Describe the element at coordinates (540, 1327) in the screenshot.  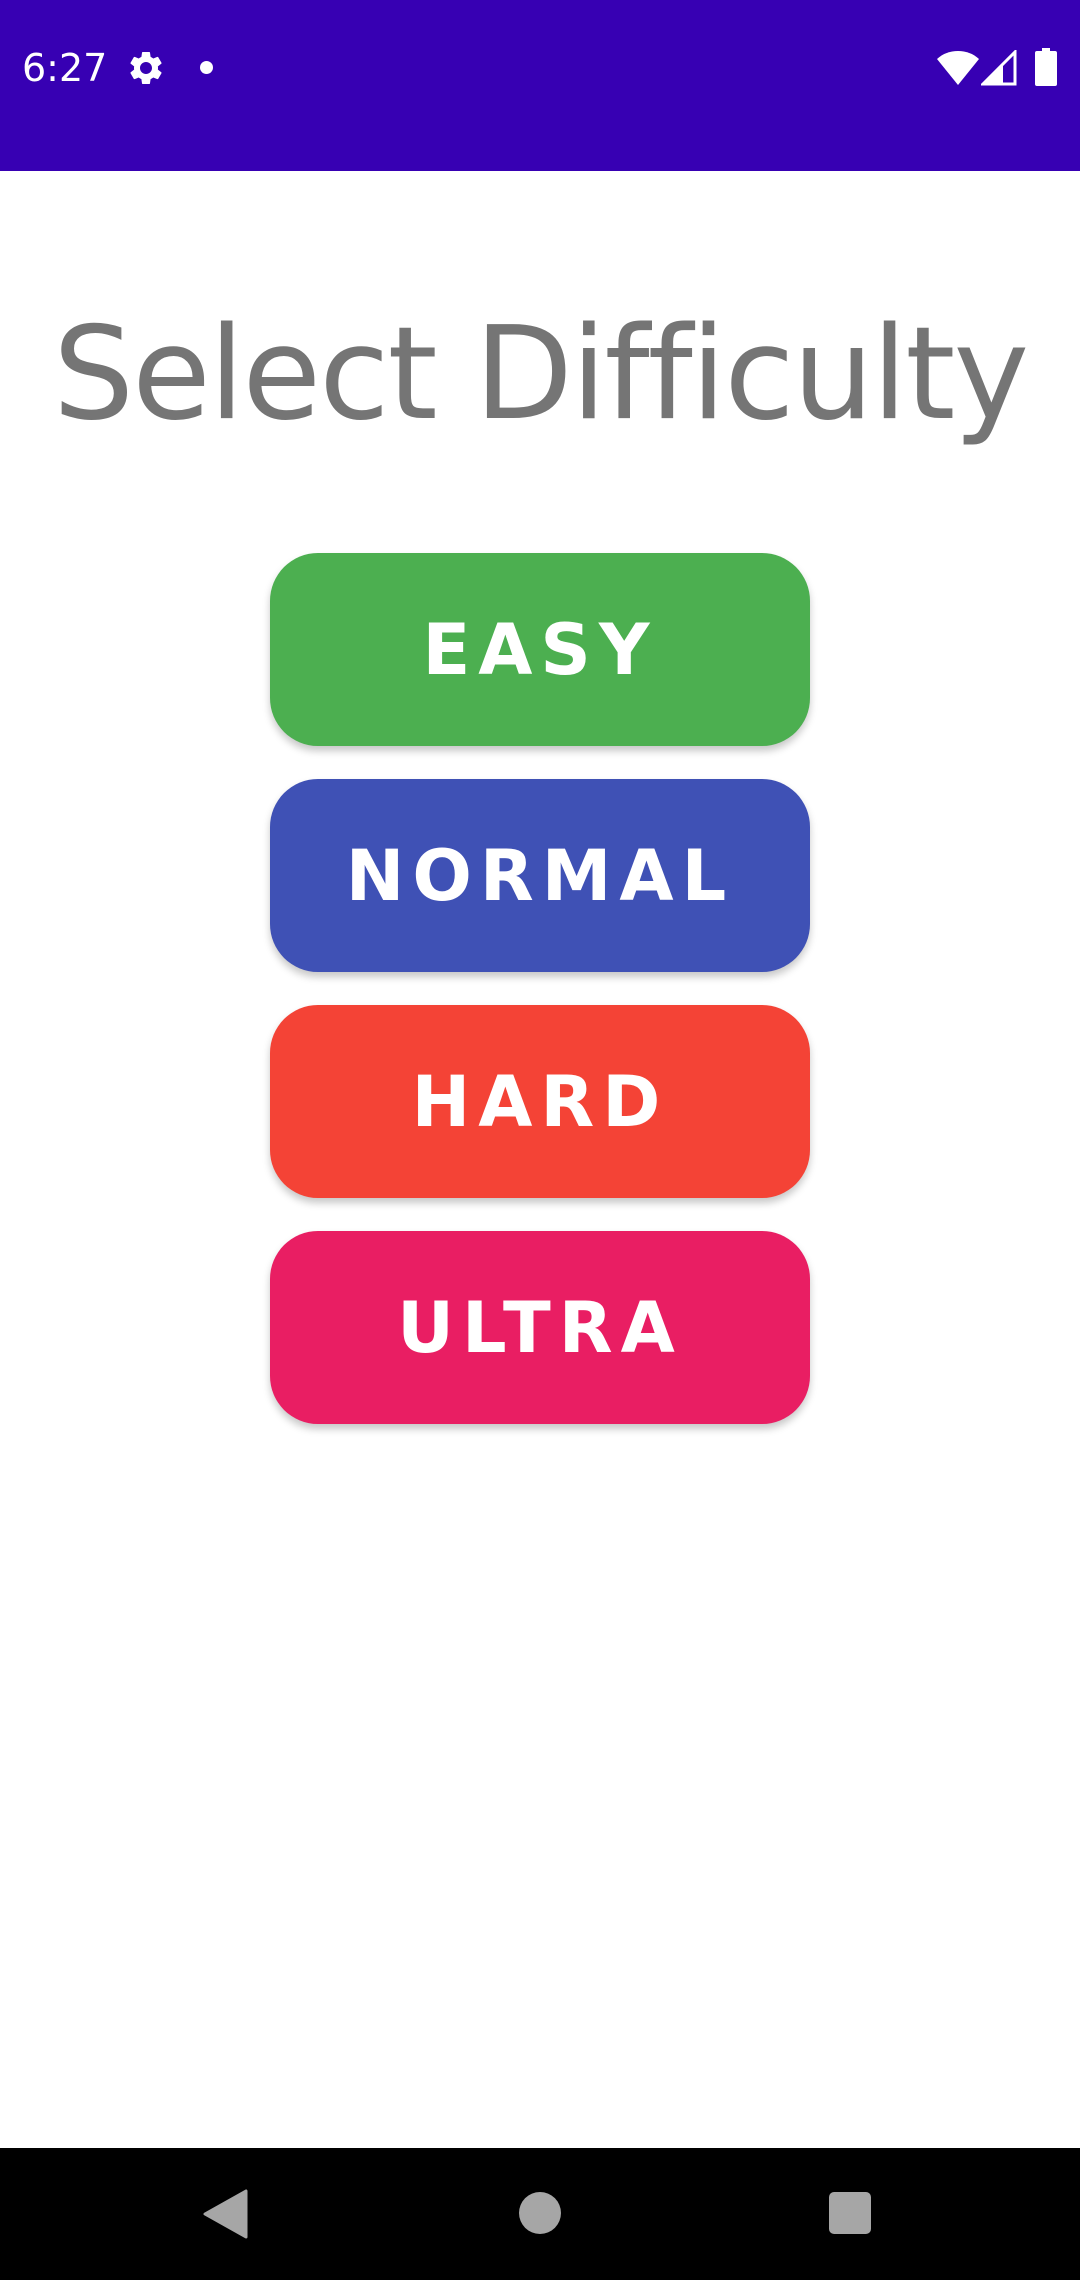
I see `ultra-button: ULTRA` at that location.